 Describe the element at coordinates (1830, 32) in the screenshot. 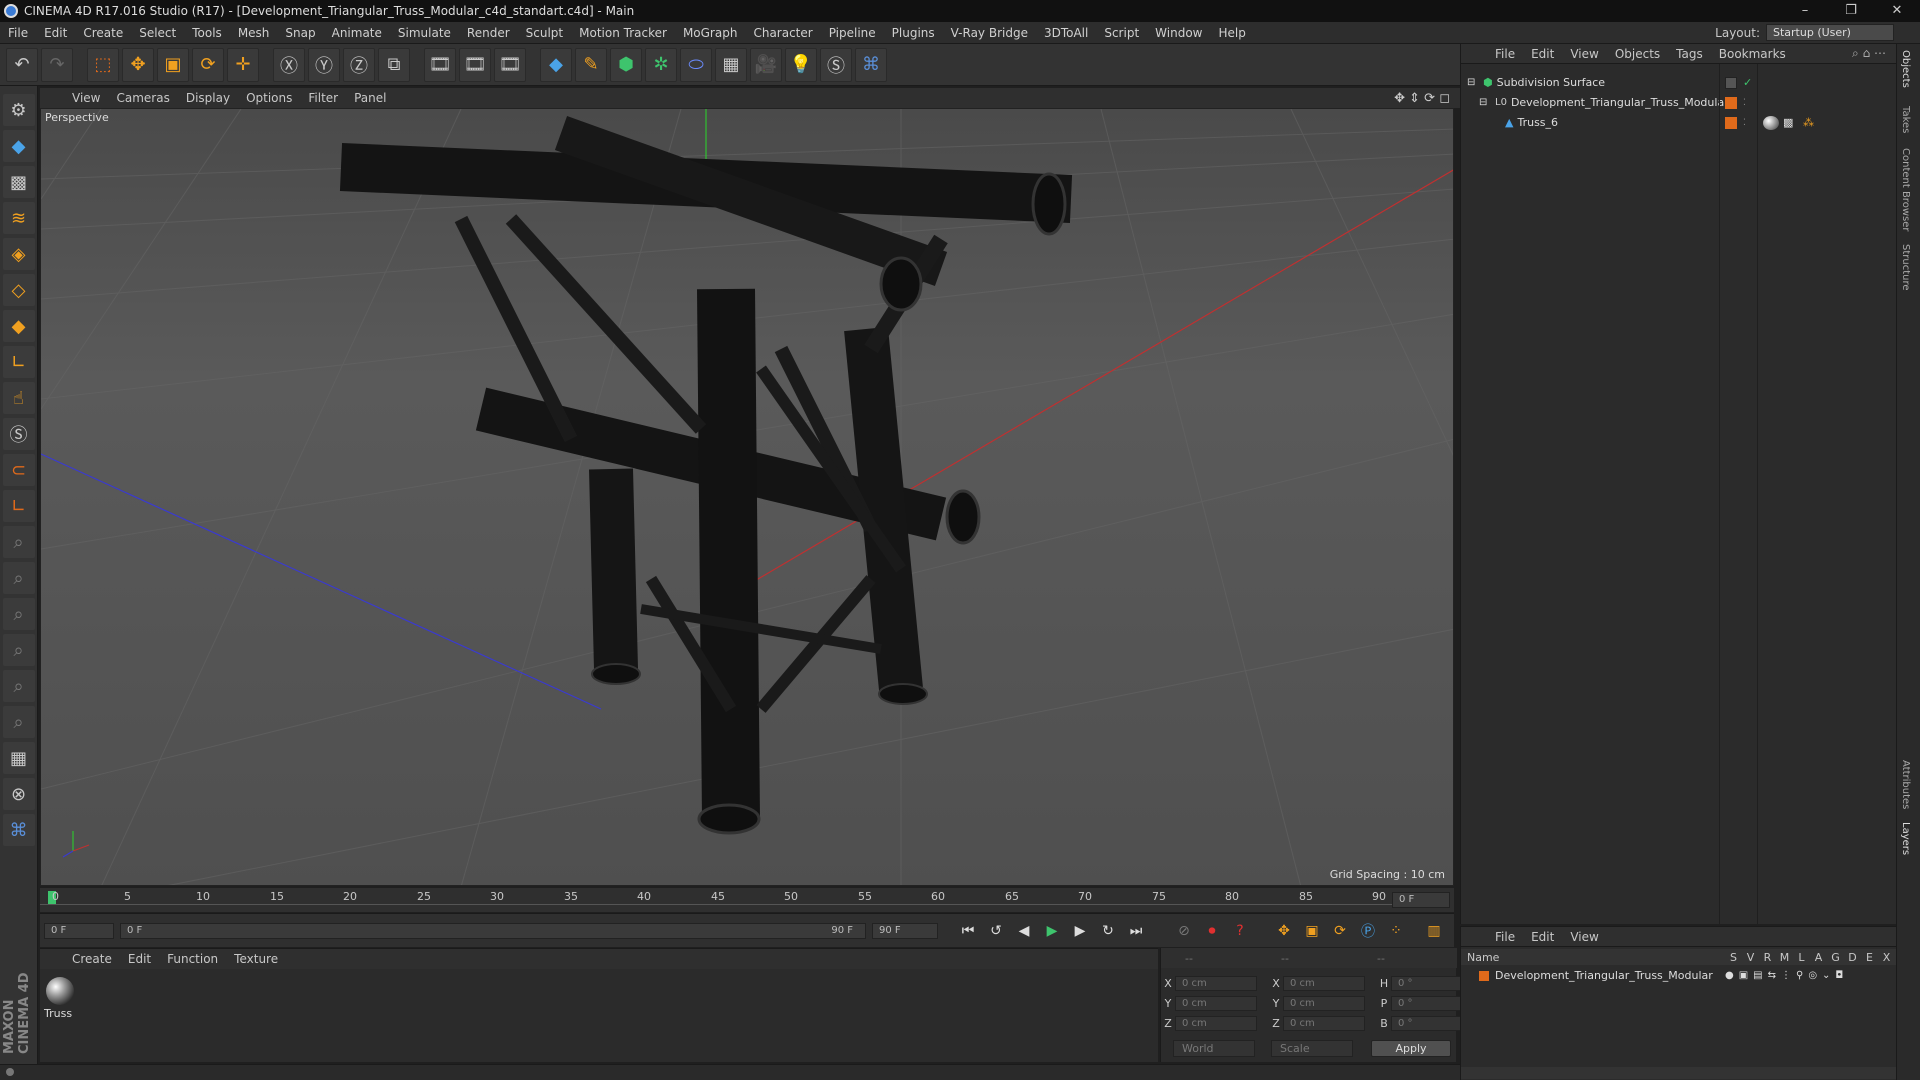

I see `layout-select: Startup (User)` at that location.